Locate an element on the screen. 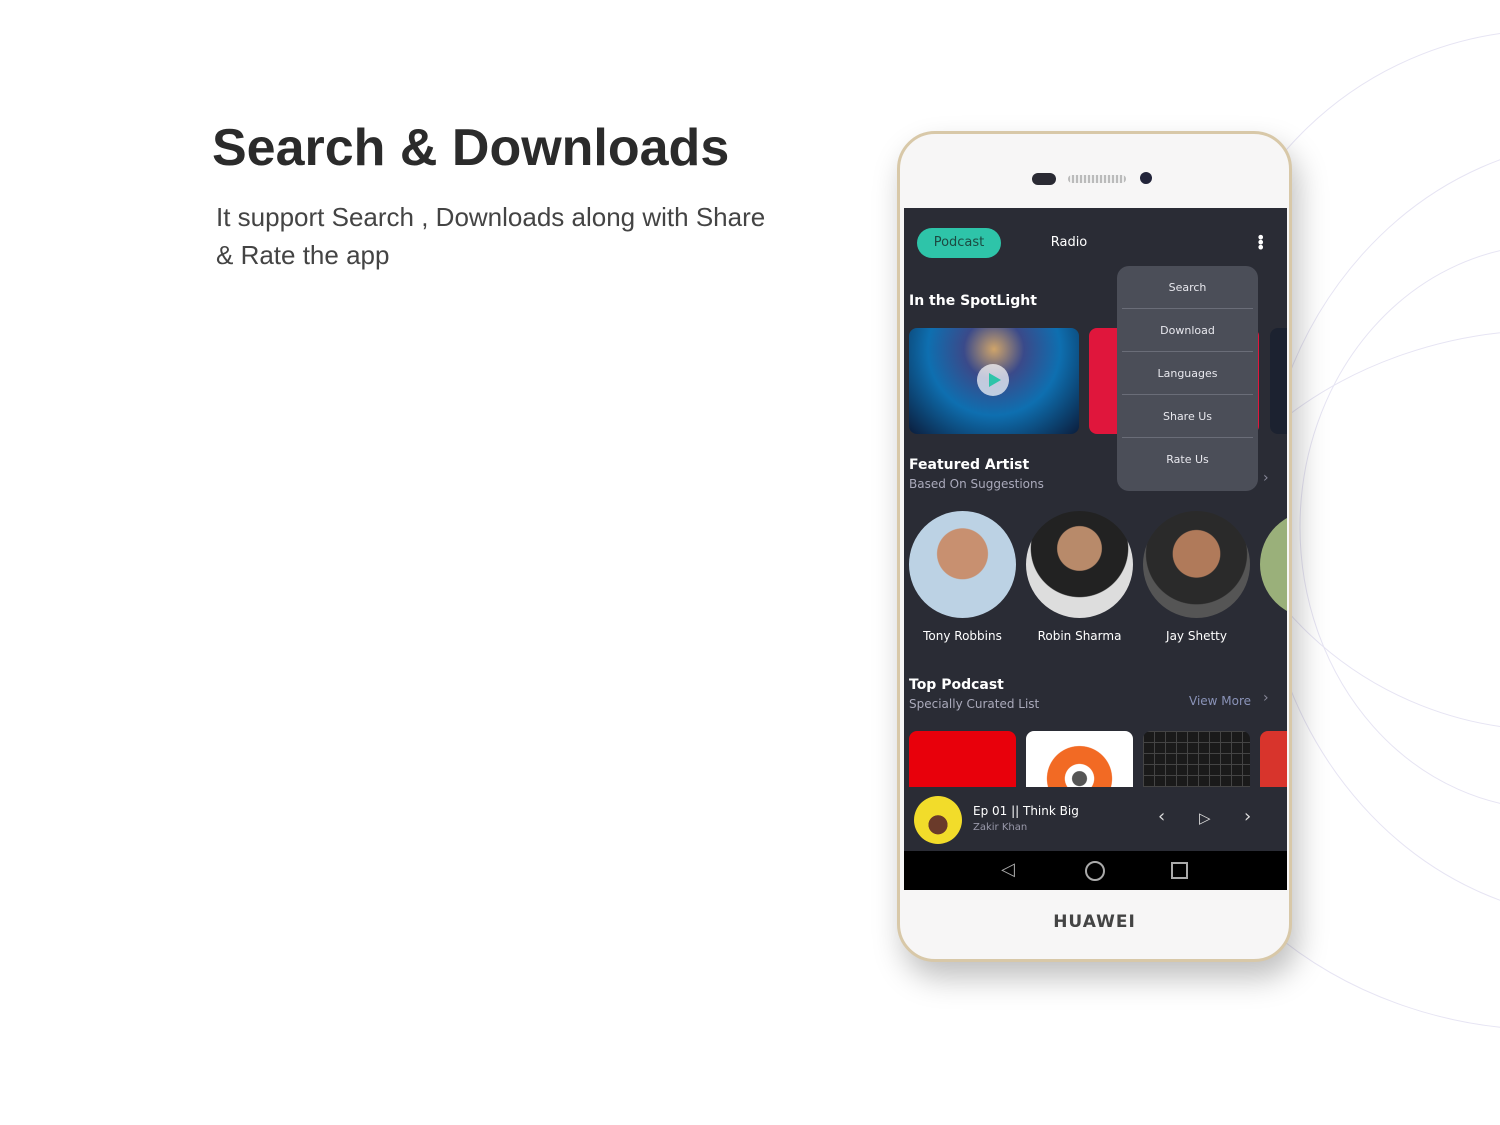  menu-item-search: Search is located at coordinates (1187, 287).